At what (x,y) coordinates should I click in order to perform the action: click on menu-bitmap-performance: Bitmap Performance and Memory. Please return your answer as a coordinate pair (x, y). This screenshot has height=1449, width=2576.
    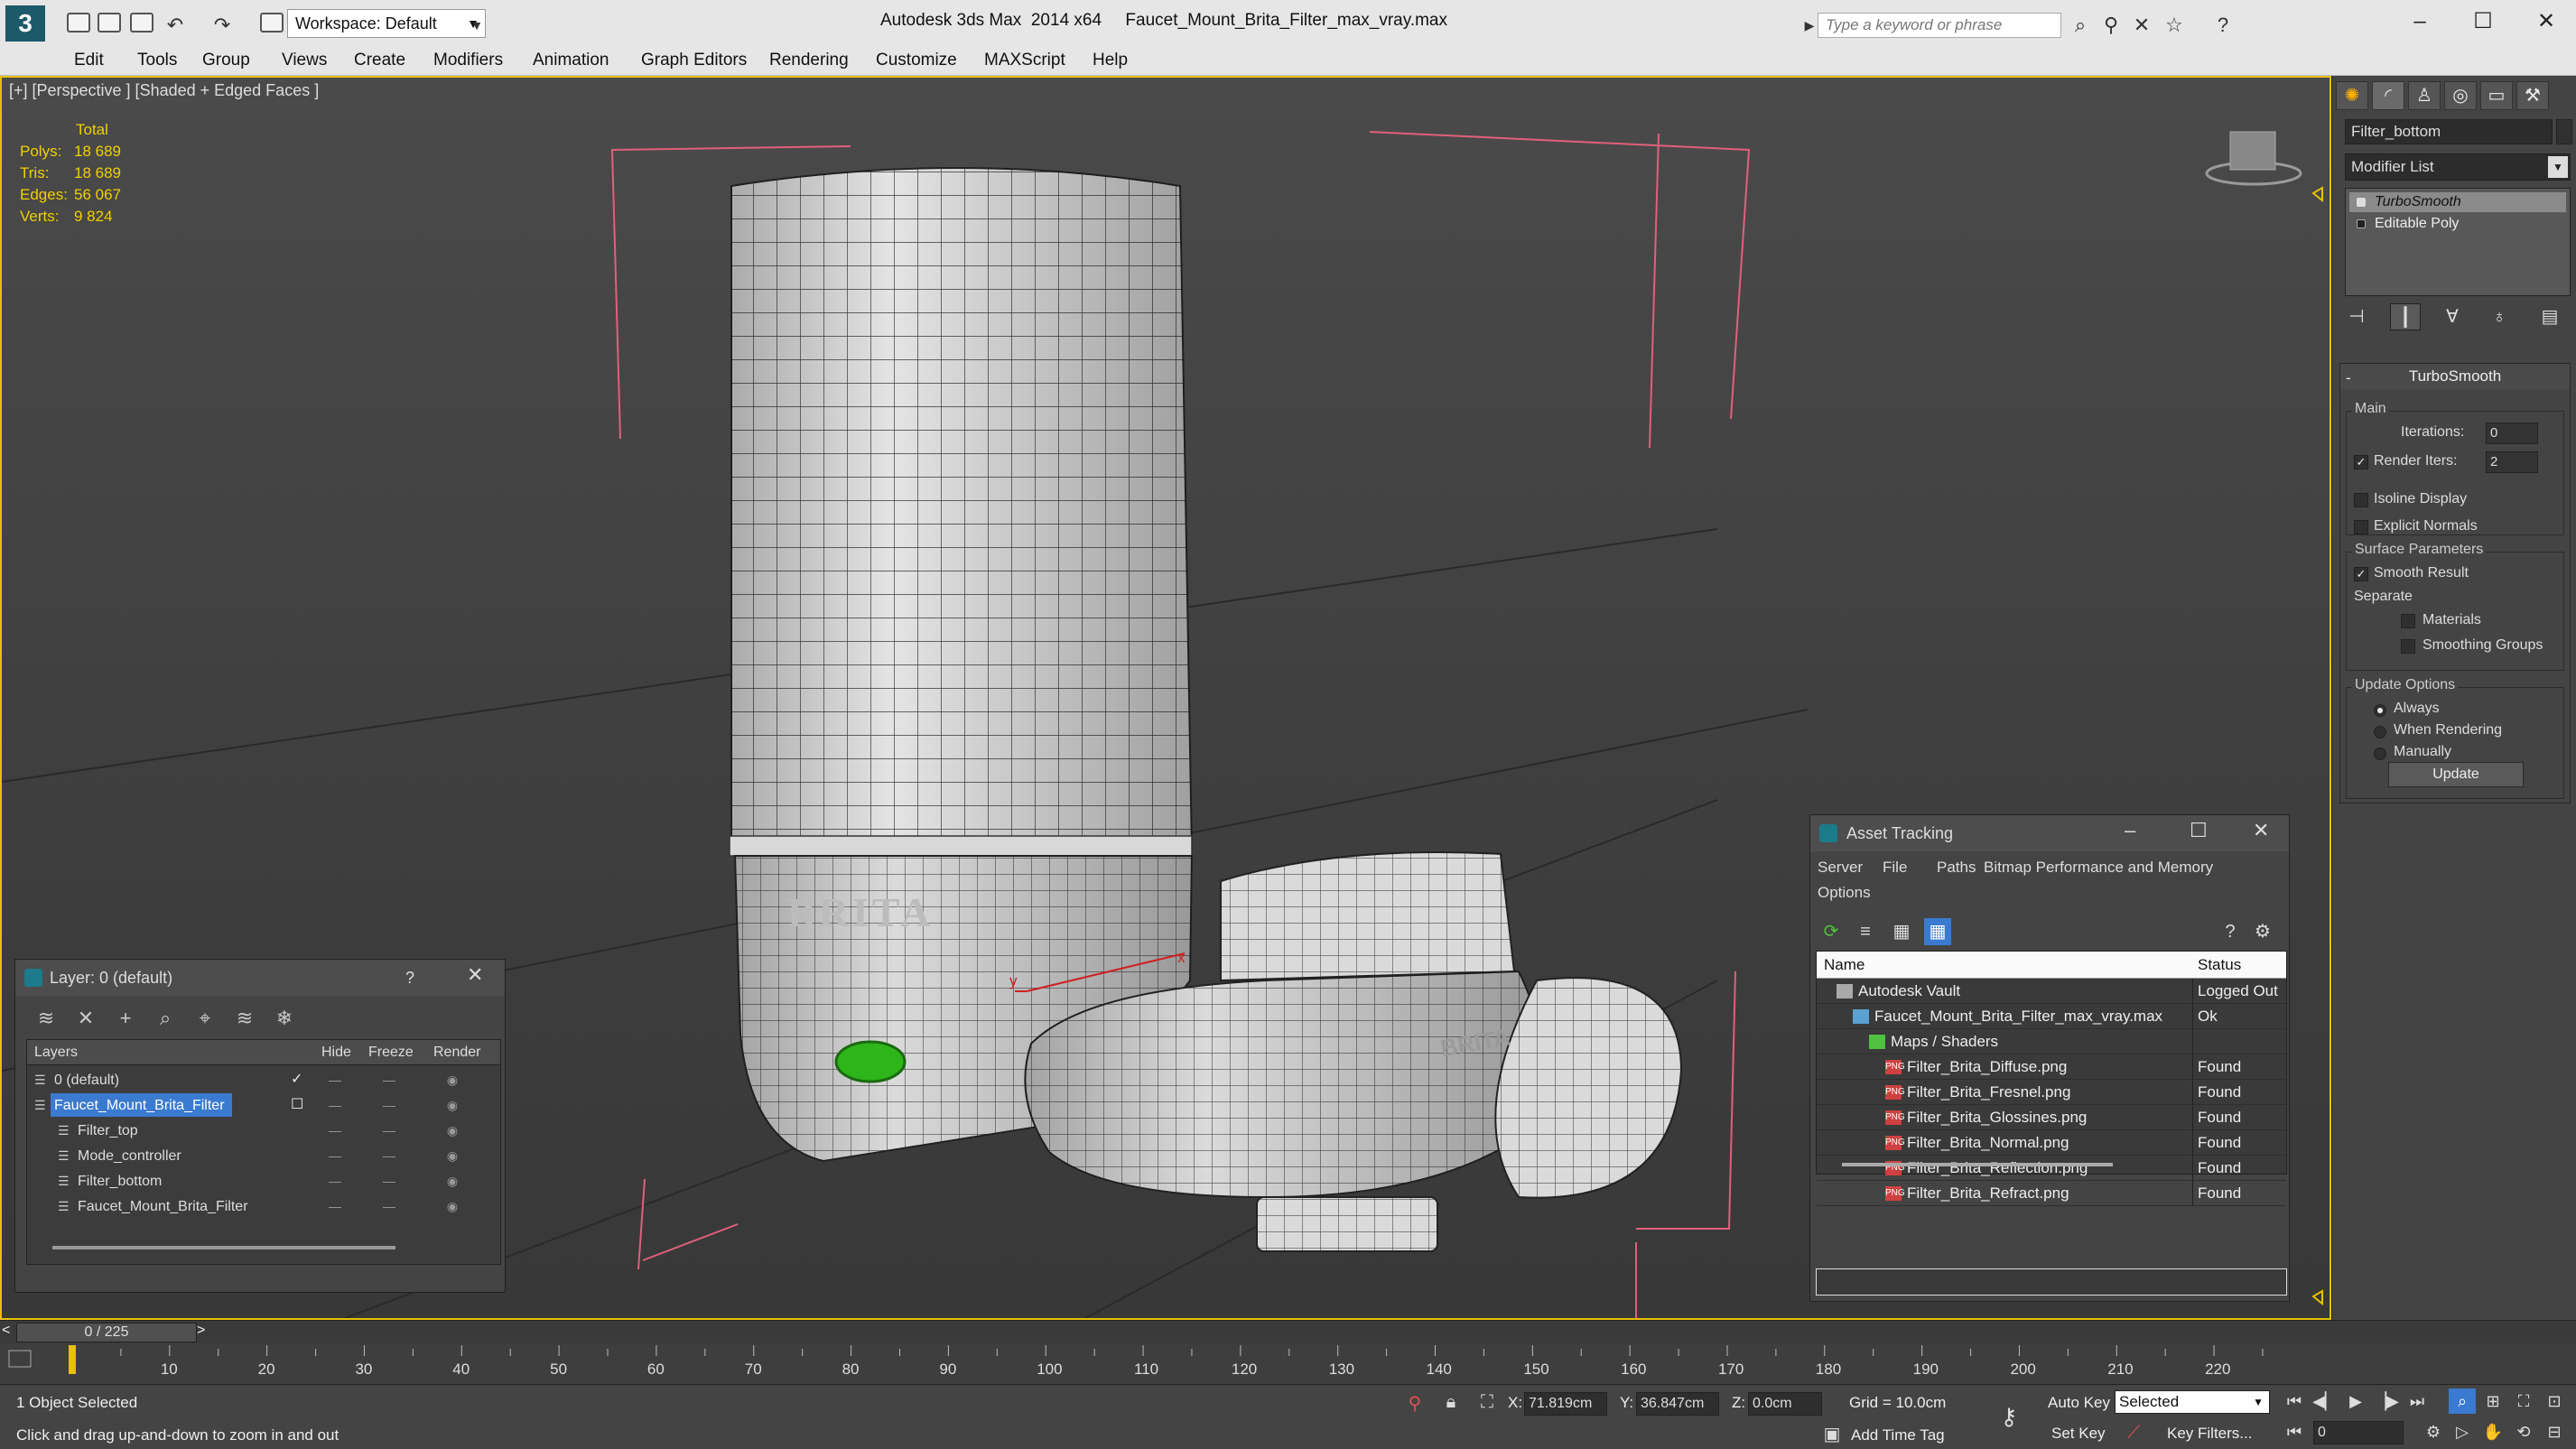
    Looking at the image, I should click on (2098, 868).